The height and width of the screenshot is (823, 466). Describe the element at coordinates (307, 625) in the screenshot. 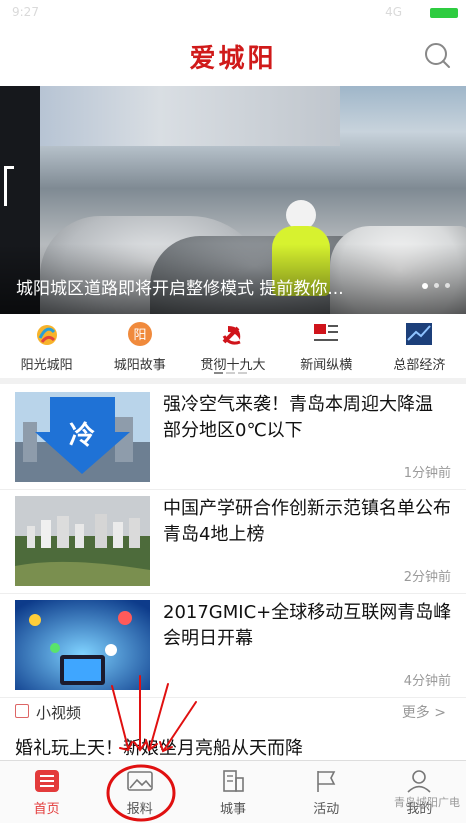

I see `news-title: 2017GMIC+全球移动互联网青岛峰会明日开幕` at that location.